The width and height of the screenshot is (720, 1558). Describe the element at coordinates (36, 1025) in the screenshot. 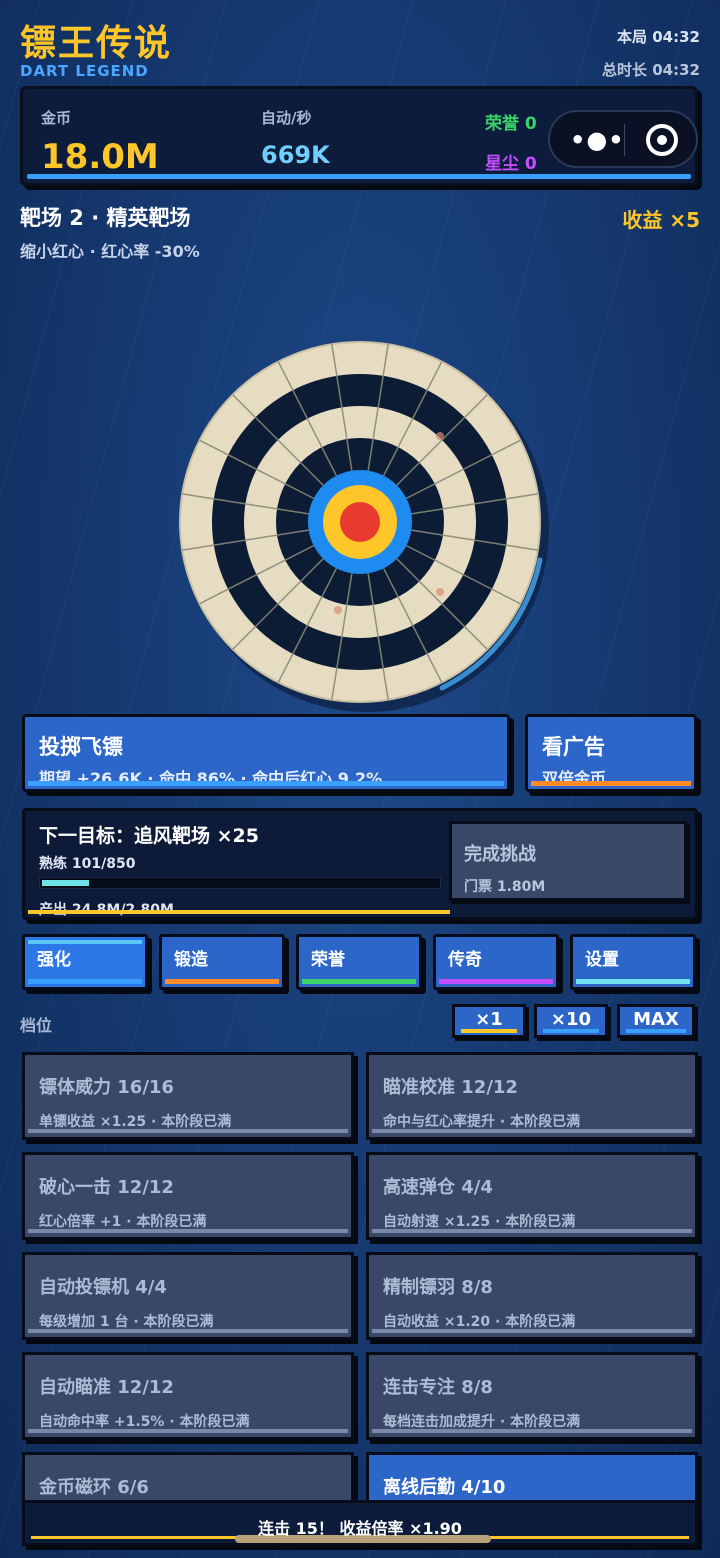

I see `tier-label: 档位` at that location.